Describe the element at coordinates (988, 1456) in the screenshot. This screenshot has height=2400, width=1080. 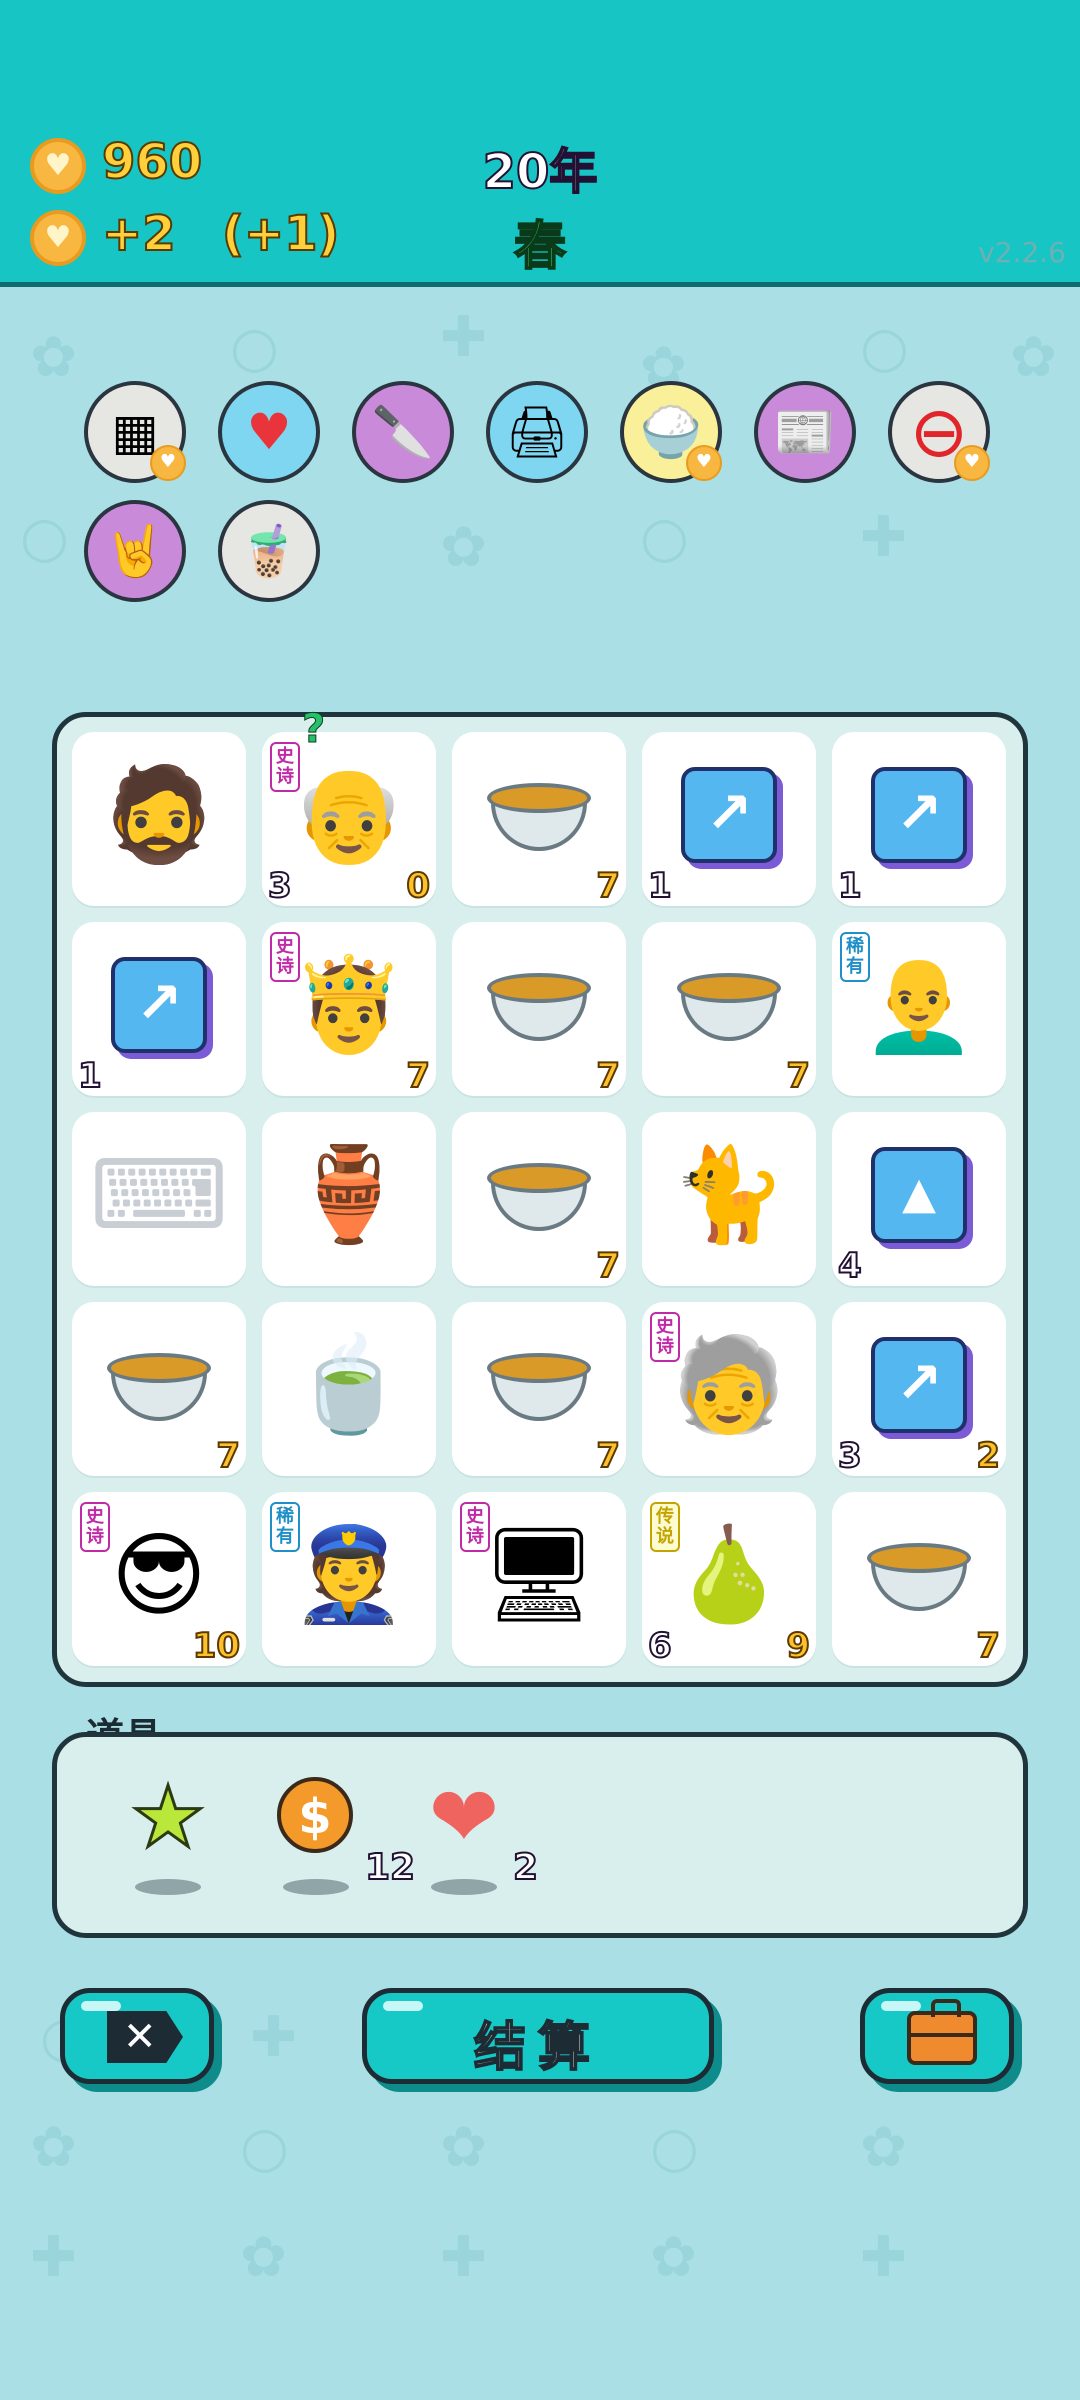
I see `cell-coin-value: 2` at that location.